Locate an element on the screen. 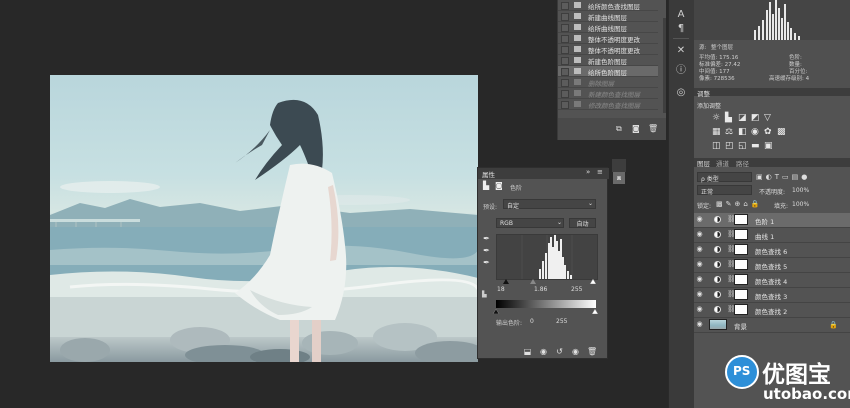 This screenshot has height=408, width=850. history-item: 新建色阶图层 is located at coordinates (608, 60).